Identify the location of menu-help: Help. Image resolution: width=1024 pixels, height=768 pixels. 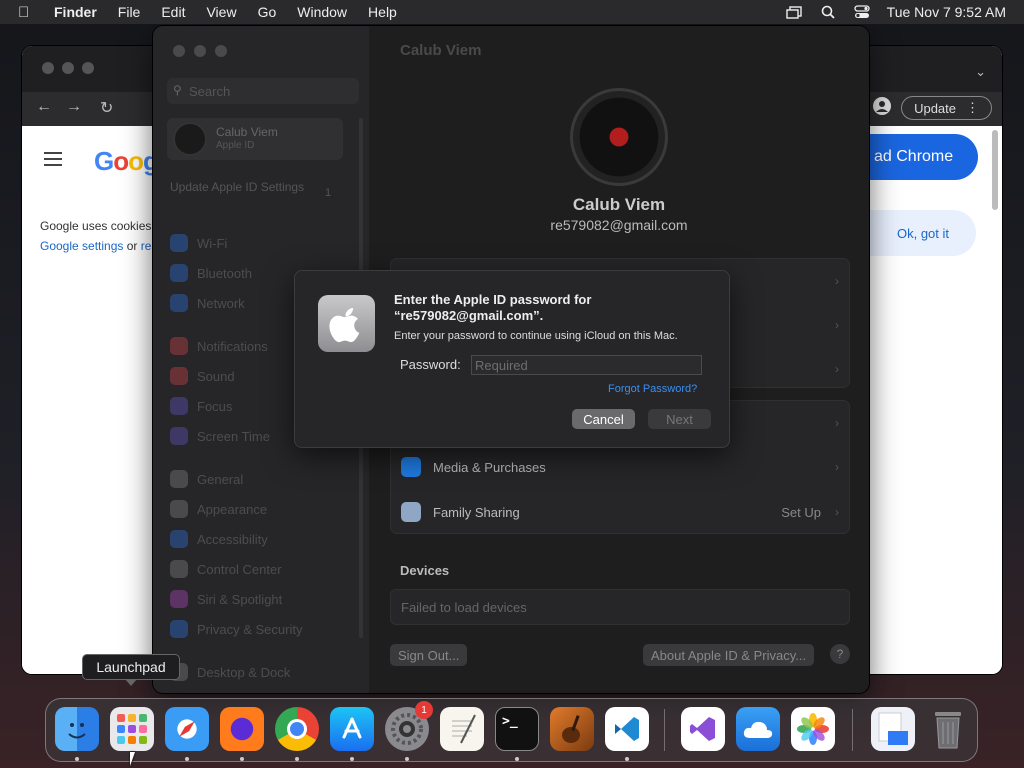
(382, 12).